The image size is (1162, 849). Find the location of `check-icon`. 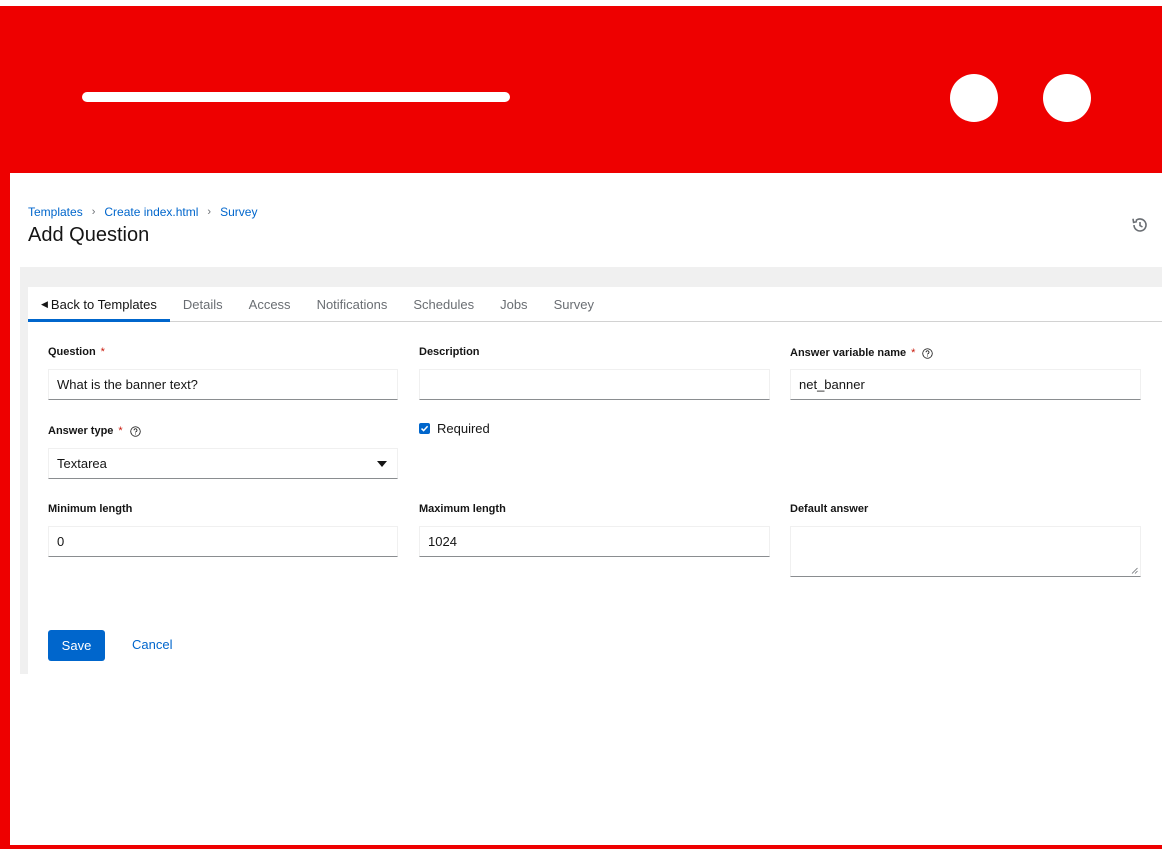

check-icon is located at coordinates (424, 428).